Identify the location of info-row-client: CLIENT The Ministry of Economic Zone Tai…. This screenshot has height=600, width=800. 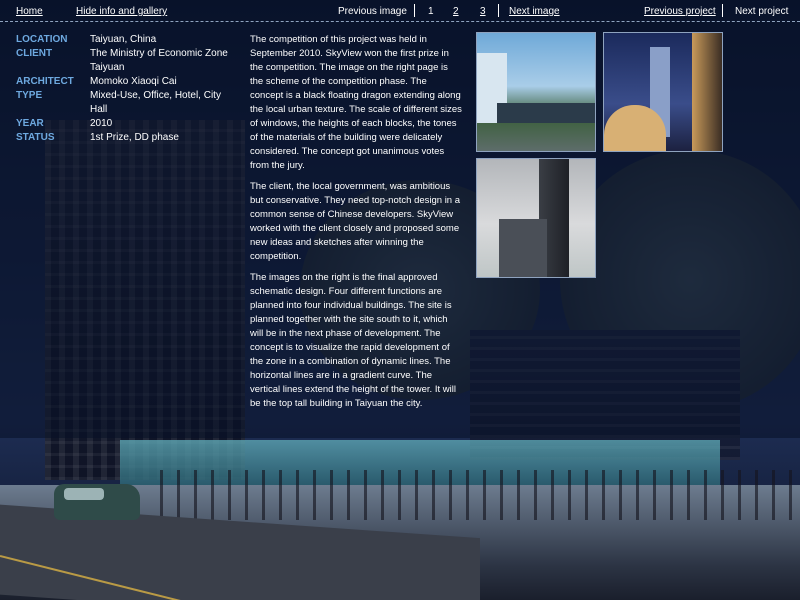
(126, 61).